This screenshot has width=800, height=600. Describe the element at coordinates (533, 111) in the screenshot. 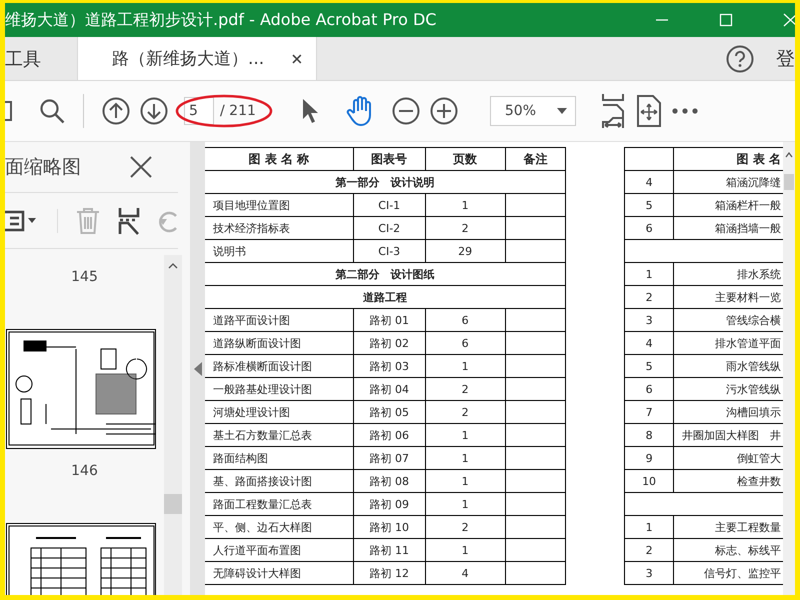

I see `zoom-dropdown: 50%` at that location.